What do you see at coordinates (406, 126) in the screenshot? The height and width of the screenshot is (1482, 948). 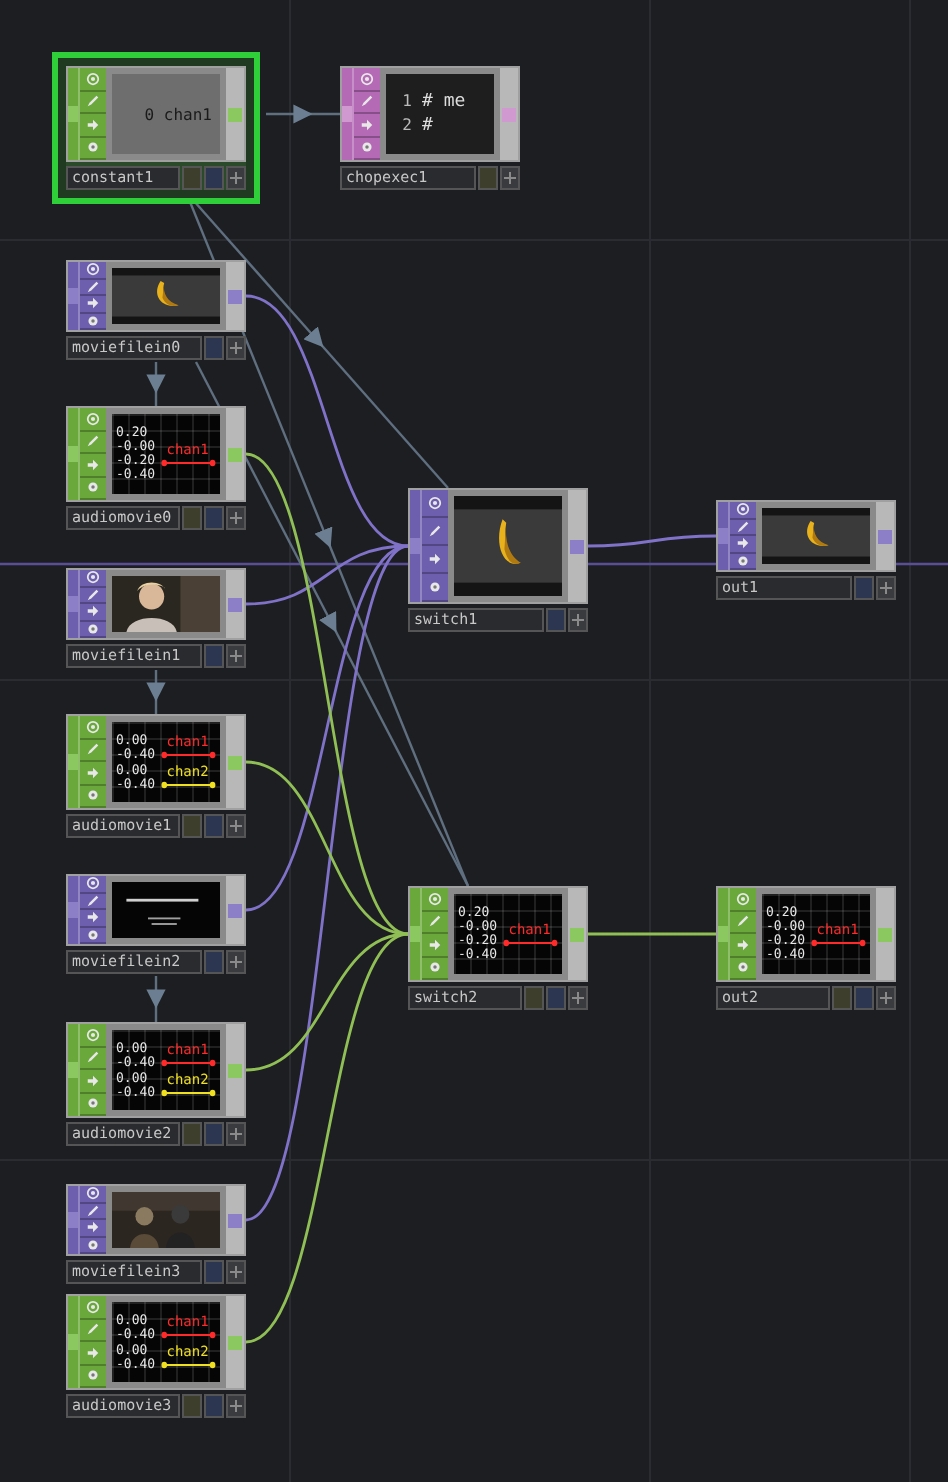 I see `line-number: 2` at bounding box center [406, 126].